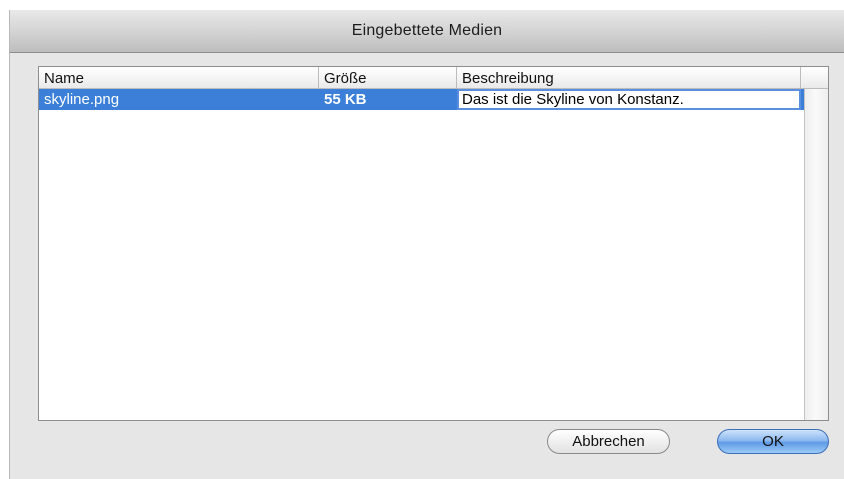 The image size is (844, 479). I want to click on cell-description, so click(629, 99).